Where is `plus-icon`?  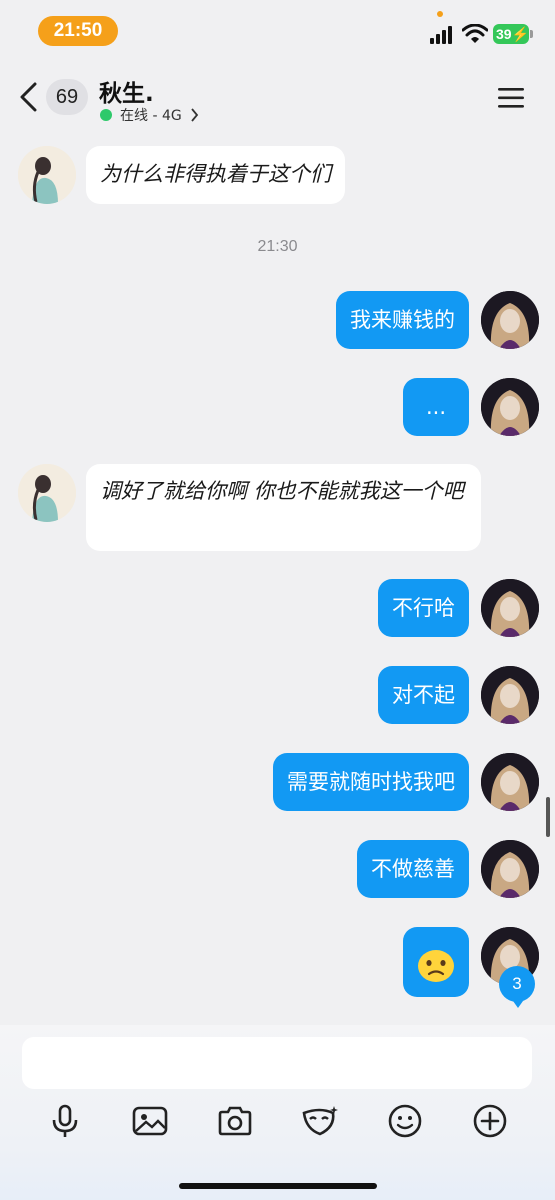 plus-icon is located at coordinates (490, 1121).